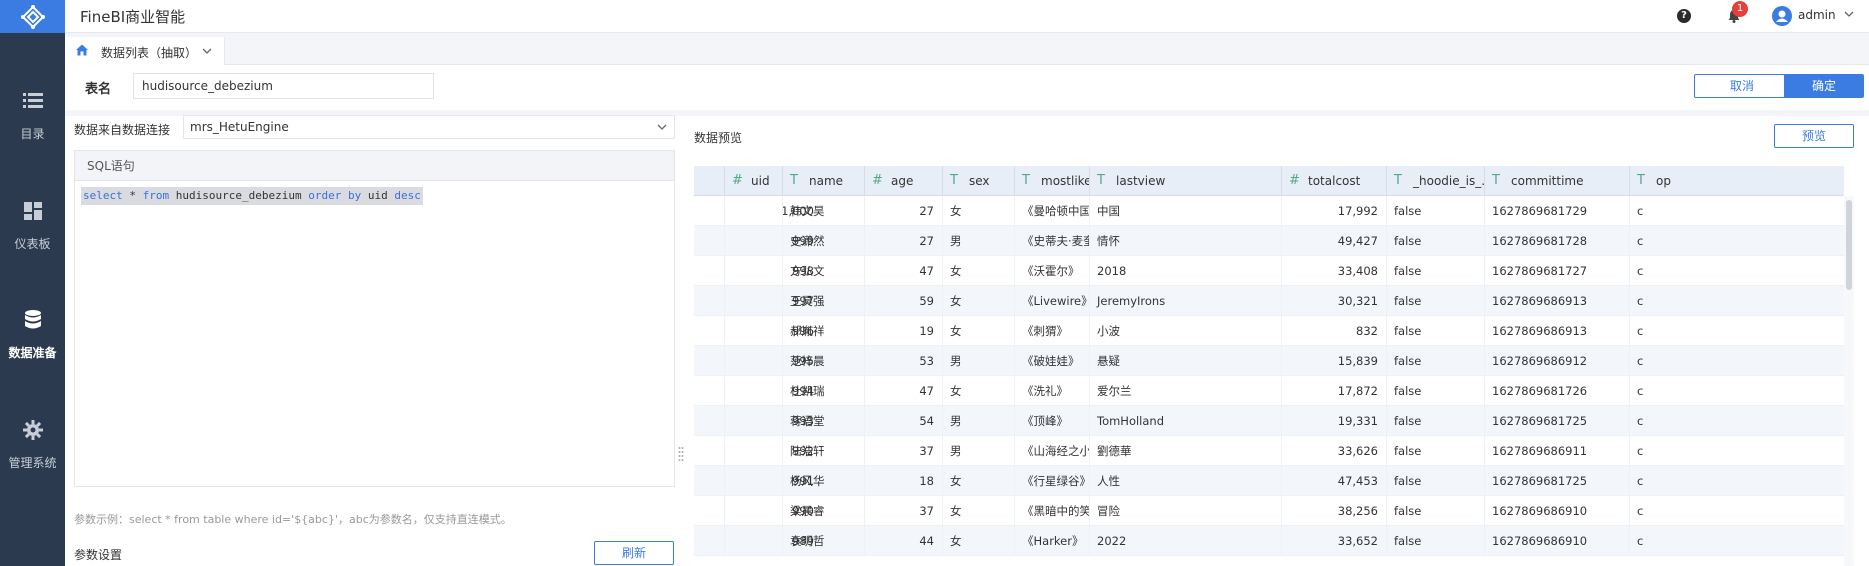 Image resolution: width=1869 pixels, height=566 pixels. I want to click on scrollbar-thumb, so click(1849, 245).